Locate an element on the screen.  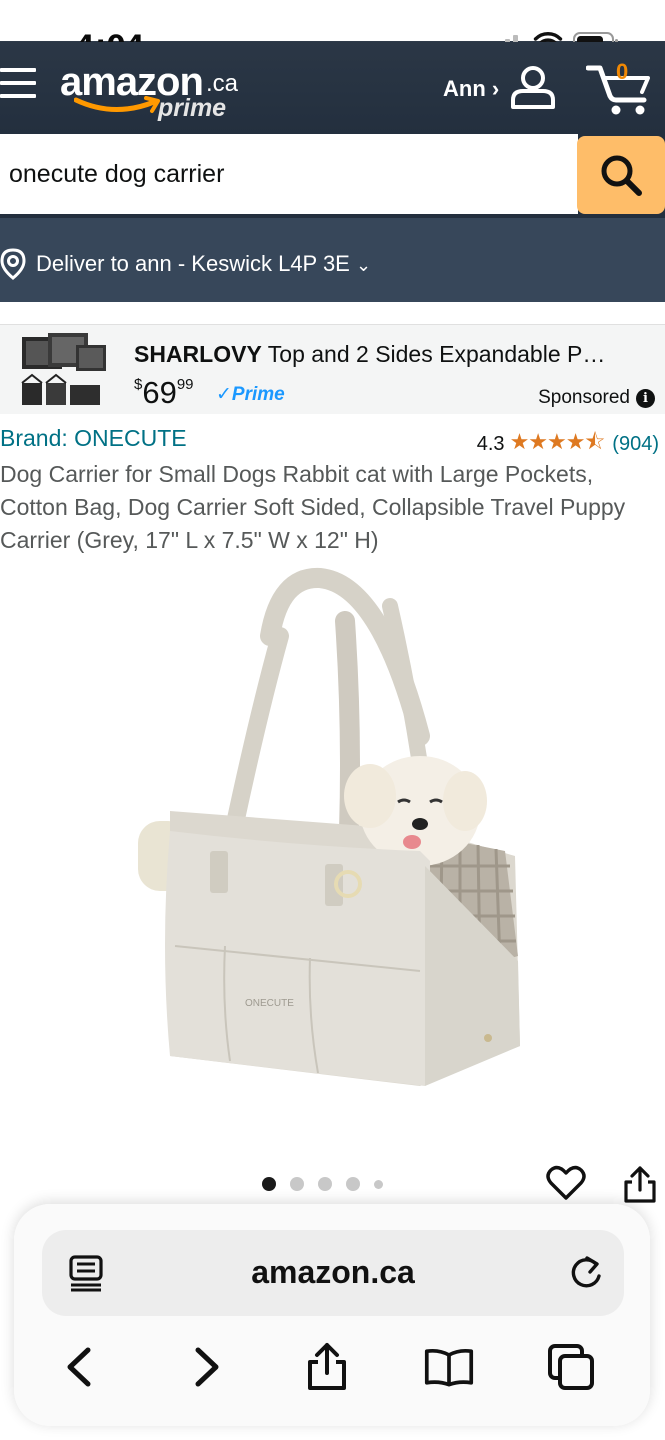
account-name: Ann › is located at coordinates (471, 89).